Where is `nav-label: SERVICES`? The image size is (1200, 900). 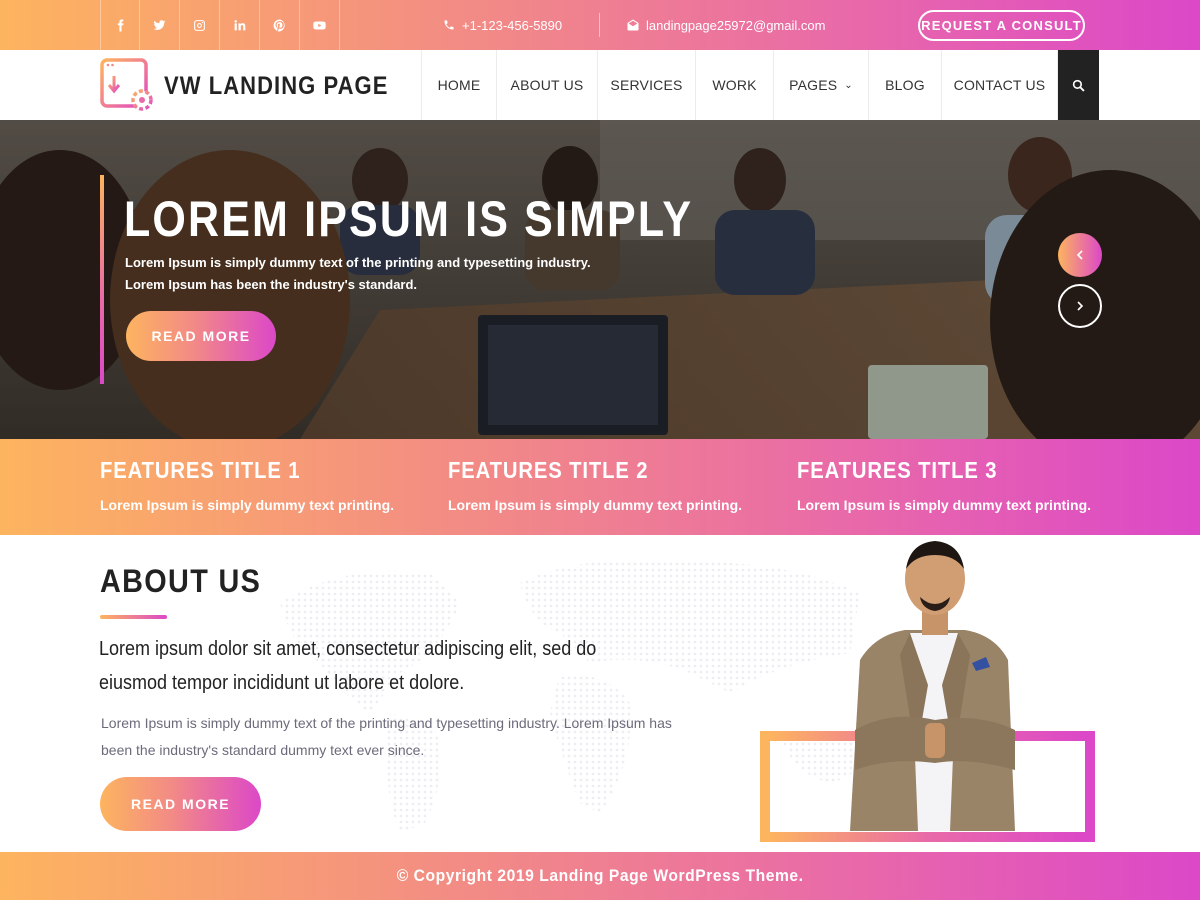 nav-label: SERVICES is located at coordinates (646, 85).